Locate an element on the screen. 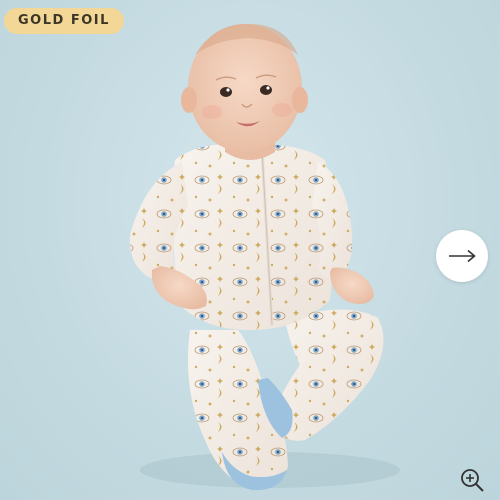 The height and width of the screenshot is (500, 500). next-image-button is located at coordinates (462, 256).